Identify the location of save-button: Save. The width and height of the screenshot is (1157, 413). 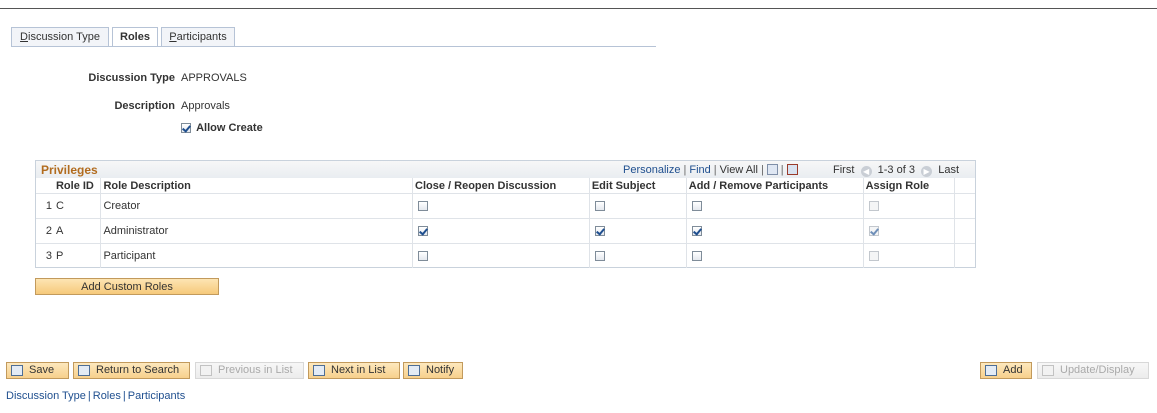
(37, 370).